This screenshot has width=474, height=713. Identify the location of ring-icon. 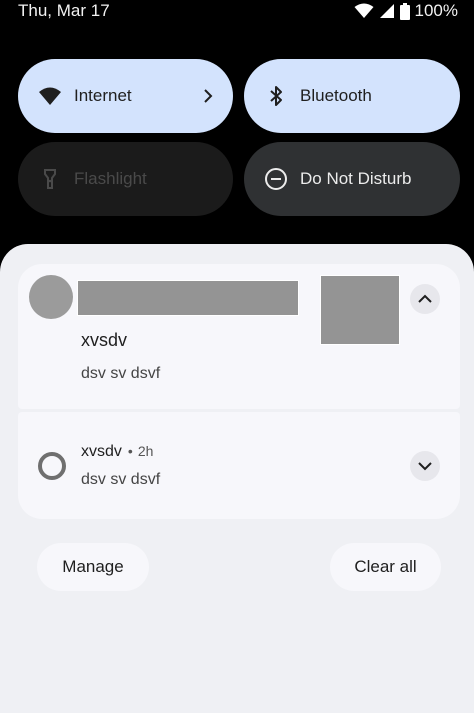
(52, 466).